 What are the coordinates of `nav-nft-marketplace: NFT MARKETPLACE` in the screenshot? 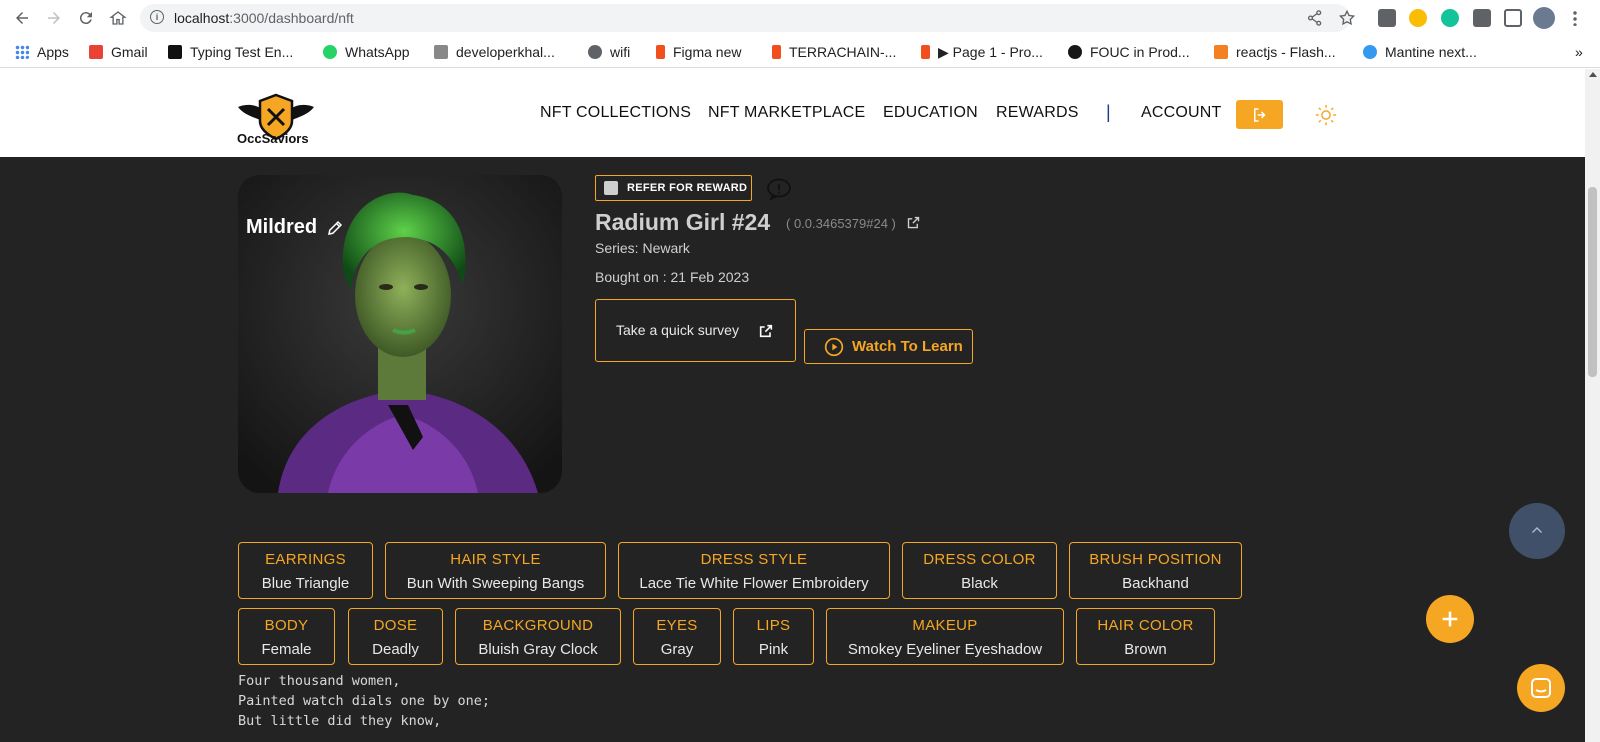 It's located at (786, 113).